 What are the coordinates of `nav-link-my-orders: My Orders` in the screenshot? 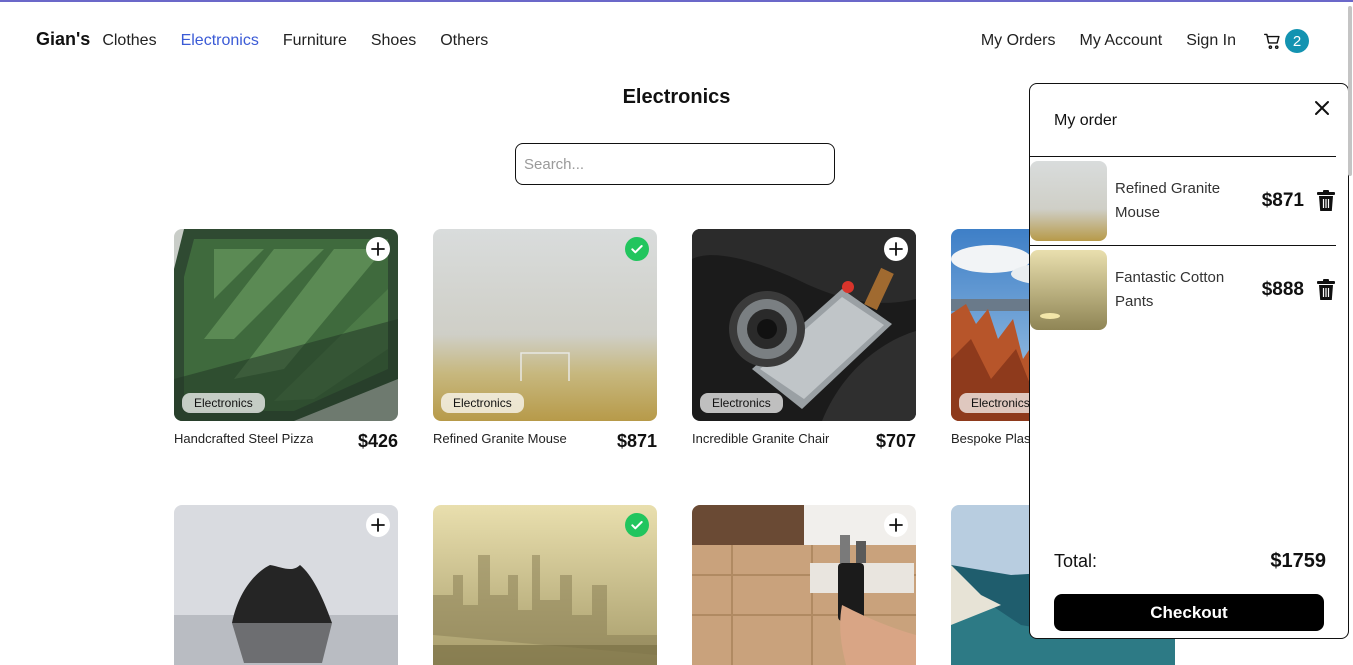 It's located at (1018, 41).